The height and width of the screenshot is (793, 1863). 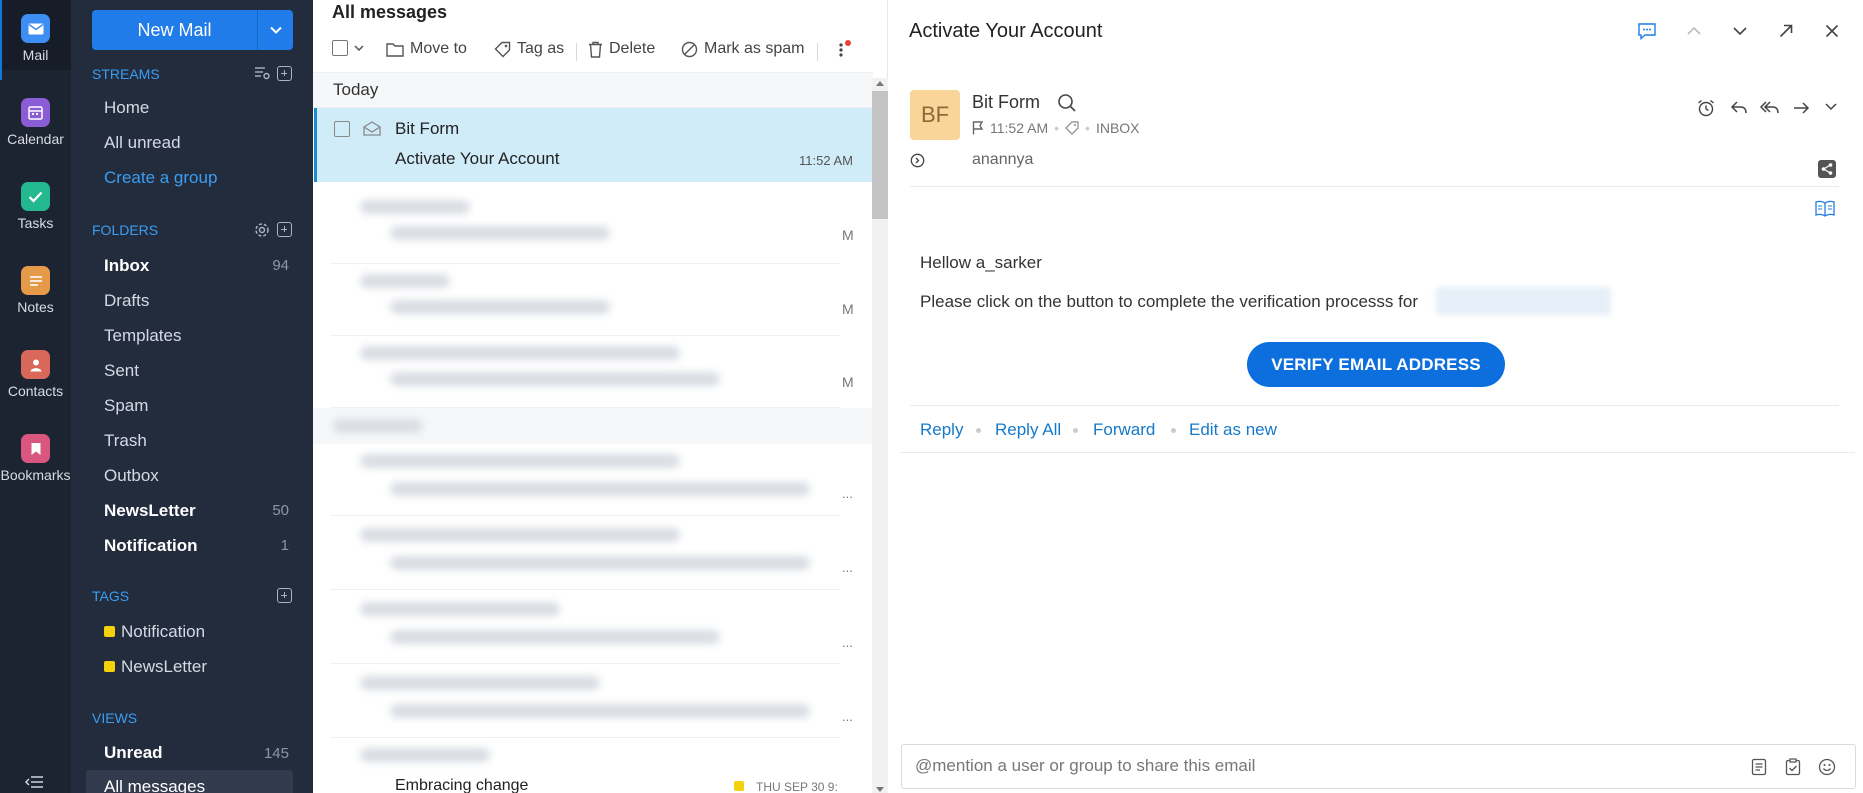 I want to click on email-time: 11:52 AM, so click(x=1019, y=128).